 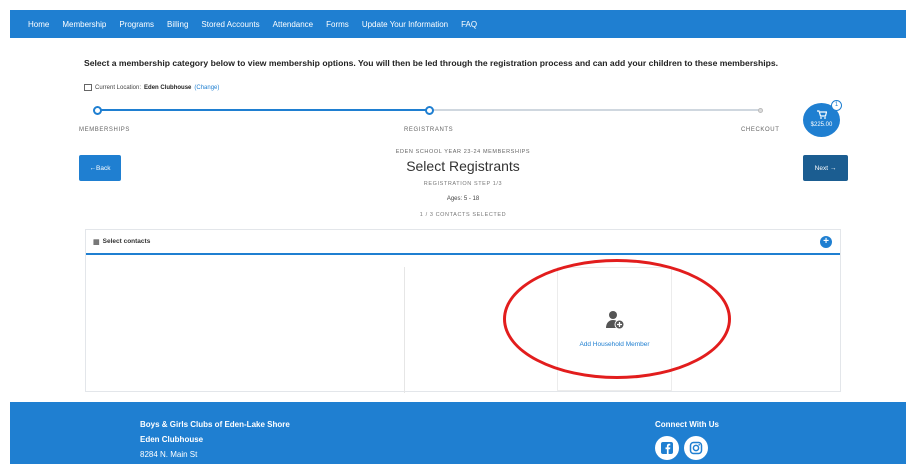 What do you see at coordinates (405, 24) in the screenshot?
I see `nav-update-info: Update Your Information` at bounding box center [405, 24].